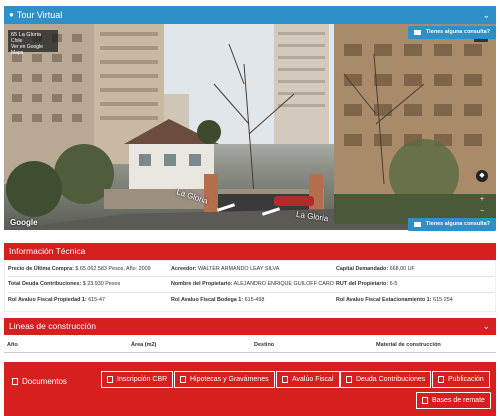  I want to click on info-cell: Rol Avaluo Fiscal Bodega 1: 615-498, so click(218, 300).